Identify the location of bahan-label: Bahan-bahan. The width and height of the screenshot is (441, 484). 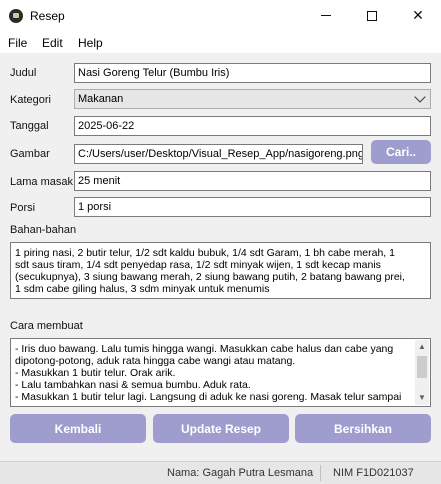
(43, 230).